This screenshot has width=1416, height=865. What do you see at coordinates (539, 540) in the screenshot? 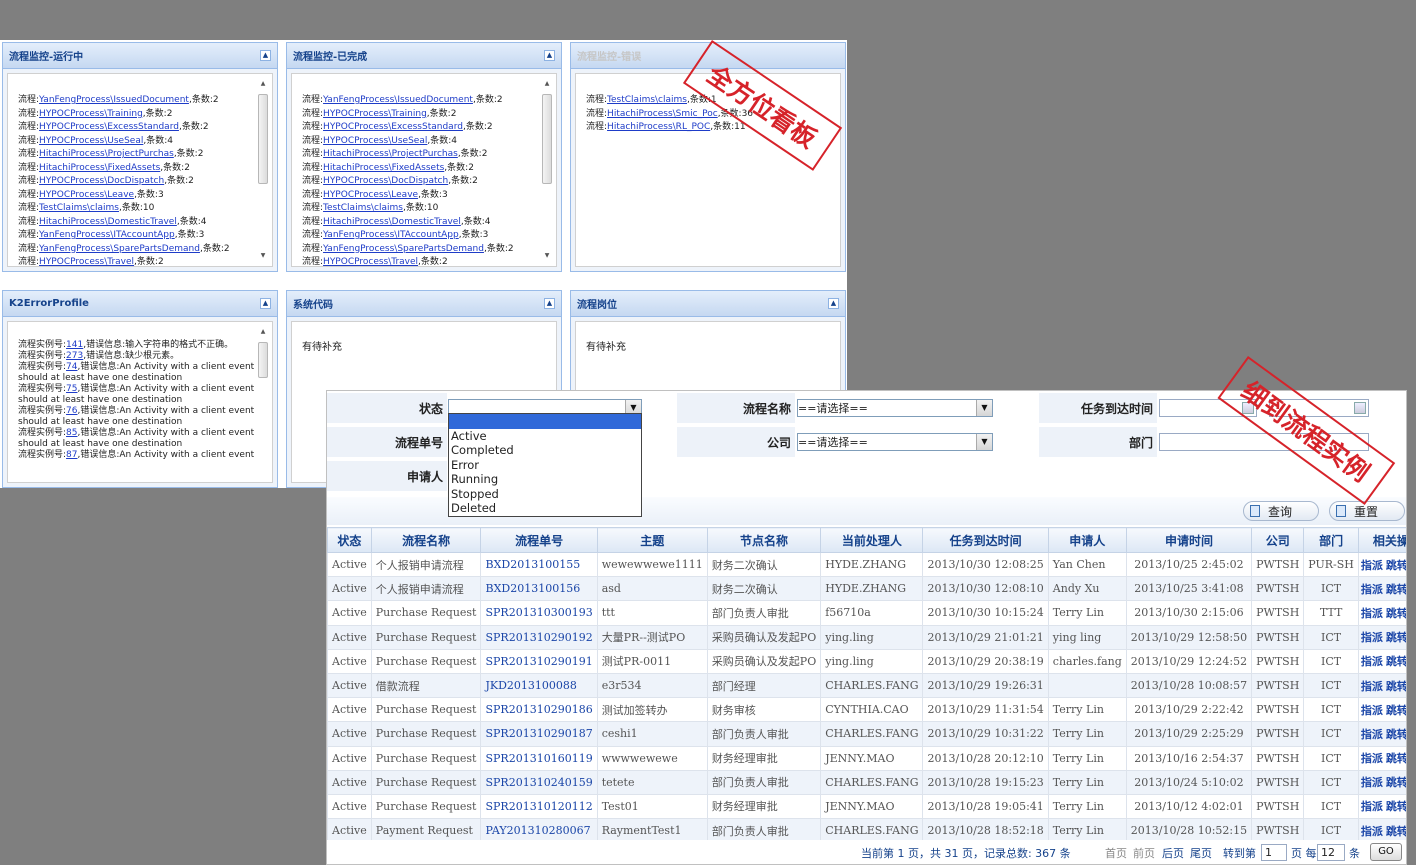
I see `column-header: 流程单号` at bounding box center [539, 540].